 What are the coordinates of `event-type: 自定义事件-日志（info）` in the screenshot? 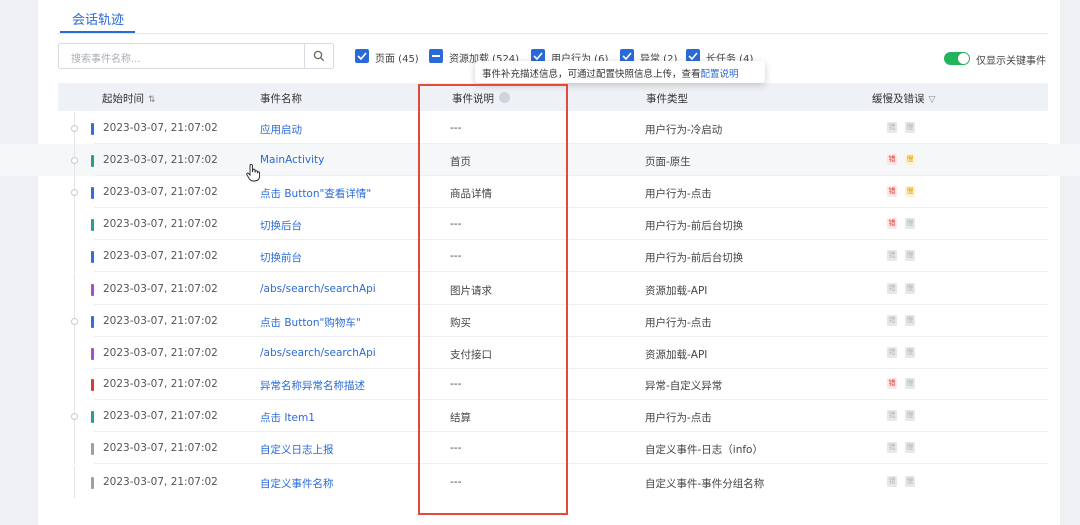 It's located at (704, 450).